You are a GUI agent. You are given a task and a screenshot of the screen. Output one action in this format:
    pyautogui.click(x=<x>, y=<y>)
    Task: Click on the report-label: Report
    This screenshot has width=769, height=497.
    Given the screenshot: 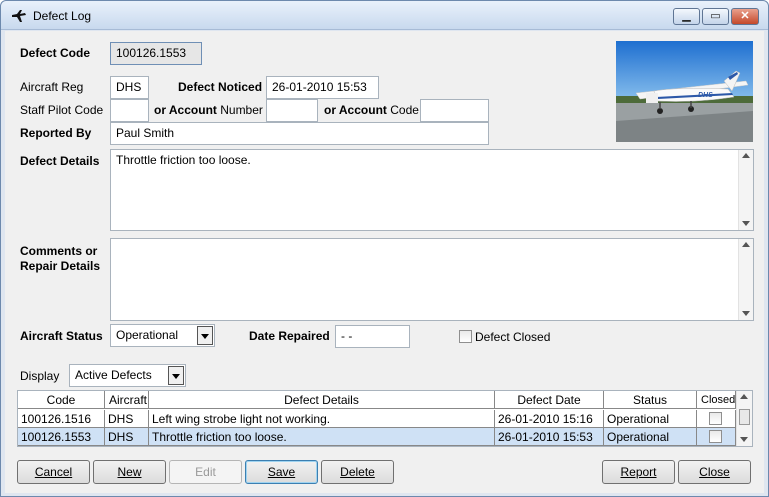 What is the action you would take?
    pyautogui.click(x=638, y=472)
    